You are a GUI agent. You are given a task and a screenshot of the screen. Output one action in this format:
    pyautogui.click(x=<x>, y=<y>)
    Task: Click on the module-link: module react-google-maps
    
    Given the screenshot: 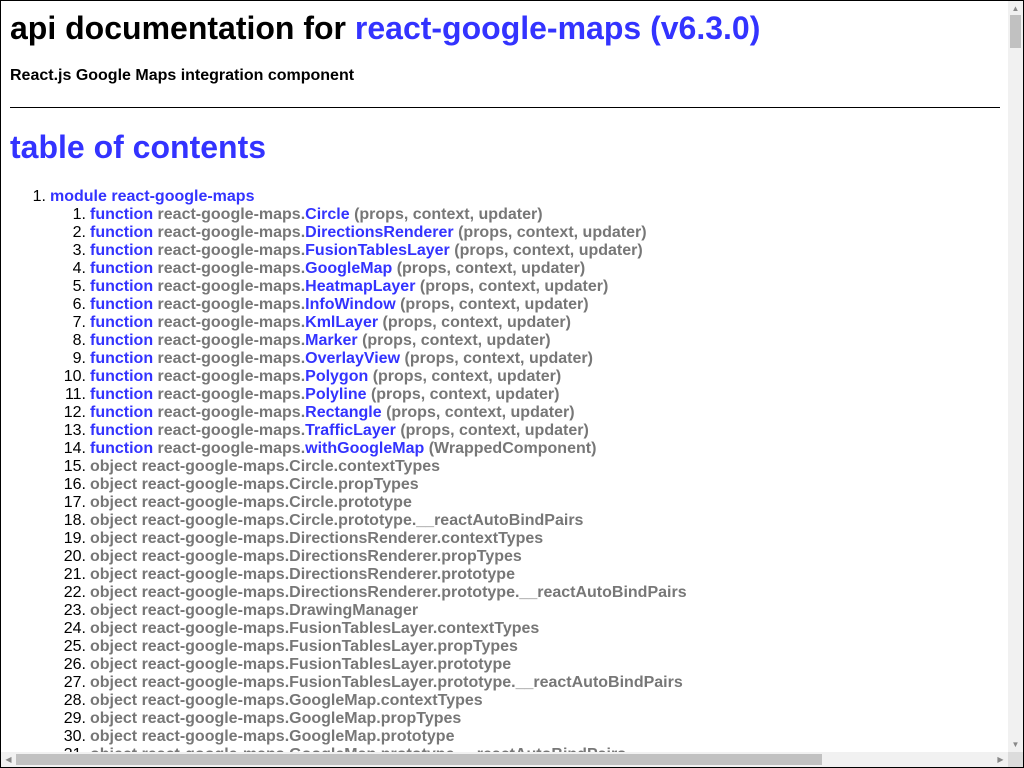 What is the action you would take?
    pyautogui.click(x=152, y=197)
    